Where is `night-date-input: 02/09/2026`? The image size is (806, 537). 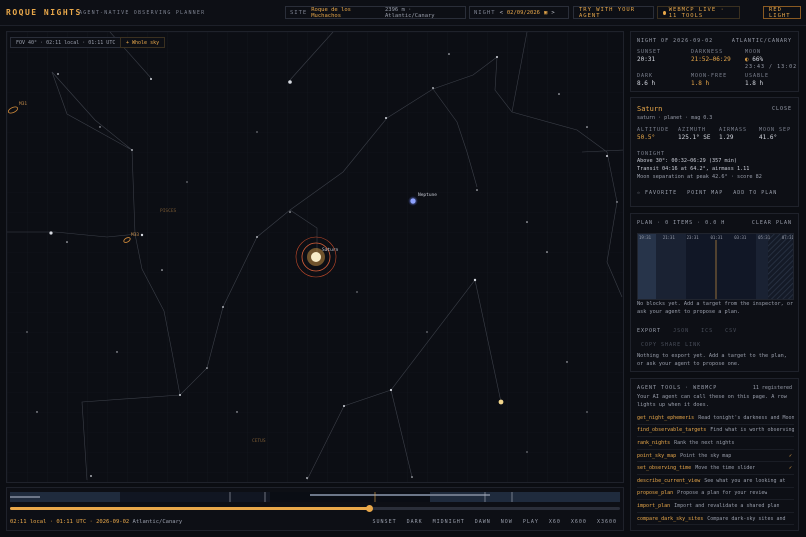
night-date-input: 02/09/2026 is located at coordinates (523, 13).